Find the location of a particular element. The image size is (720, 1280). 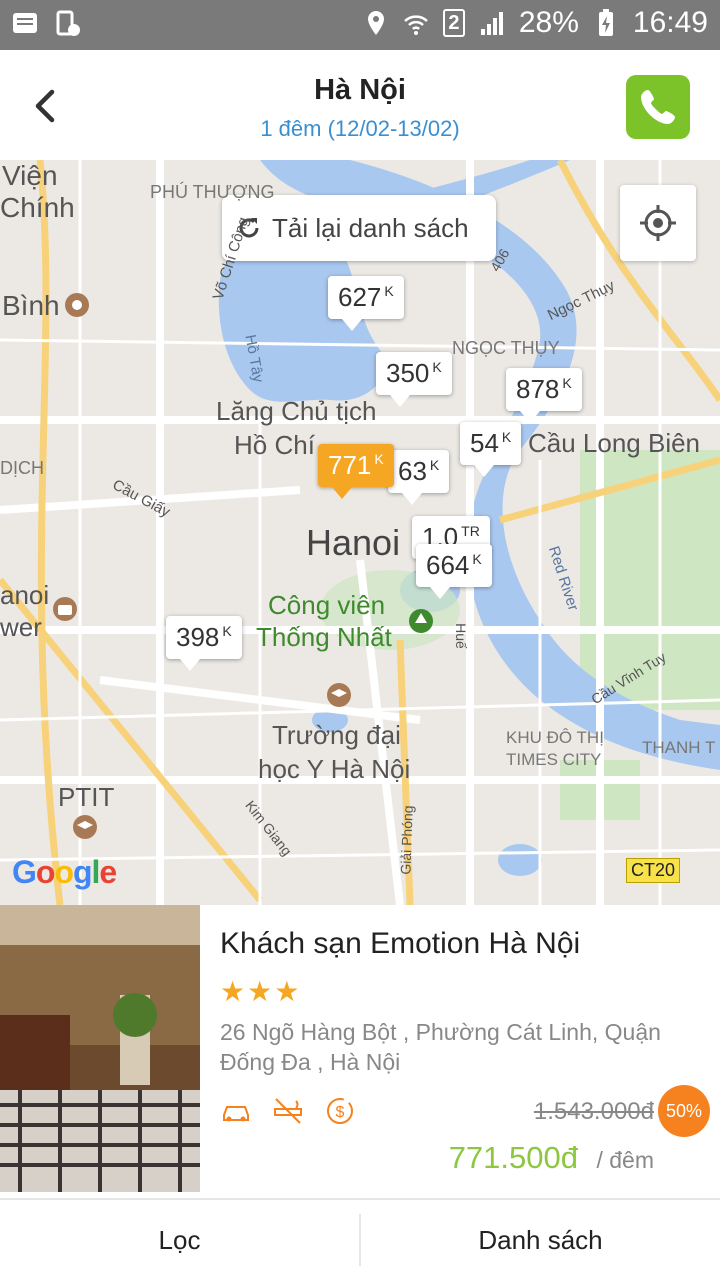

hotel-photo is located at coordinates (100, 1048).